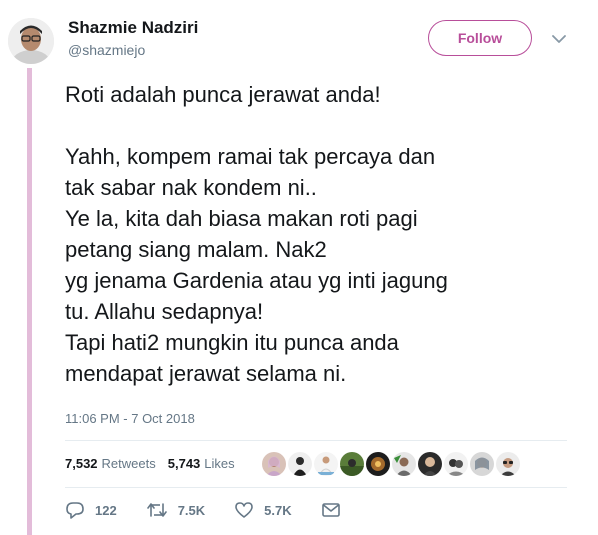 The image size is (598, 535). Describe the element at coordinates (256, 280) in the screenshot. I see `tweet-line: yg jenama Gardenia atau yg inti jagung` at that location.